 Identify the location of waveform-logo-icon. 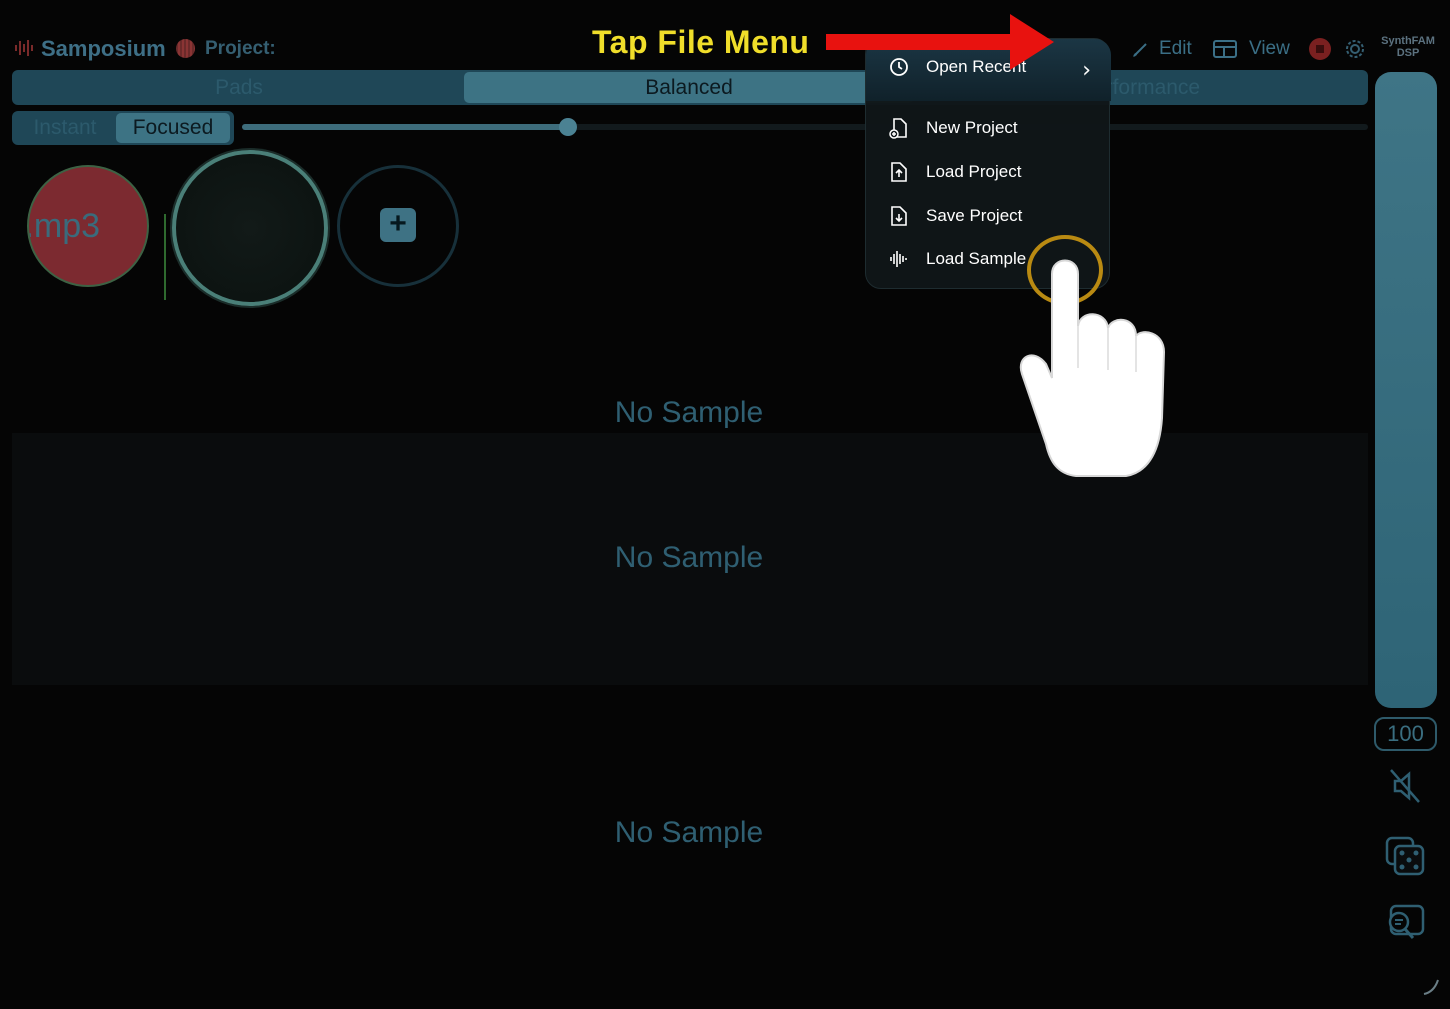
(24, 48).